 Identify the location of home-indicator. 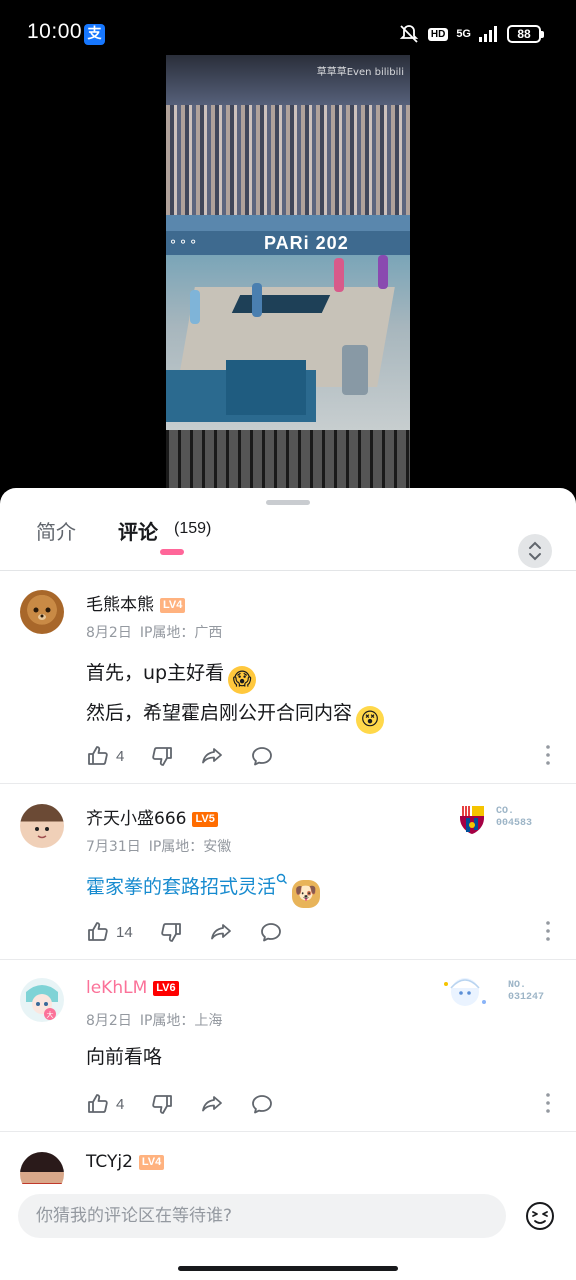
(288, 1268).